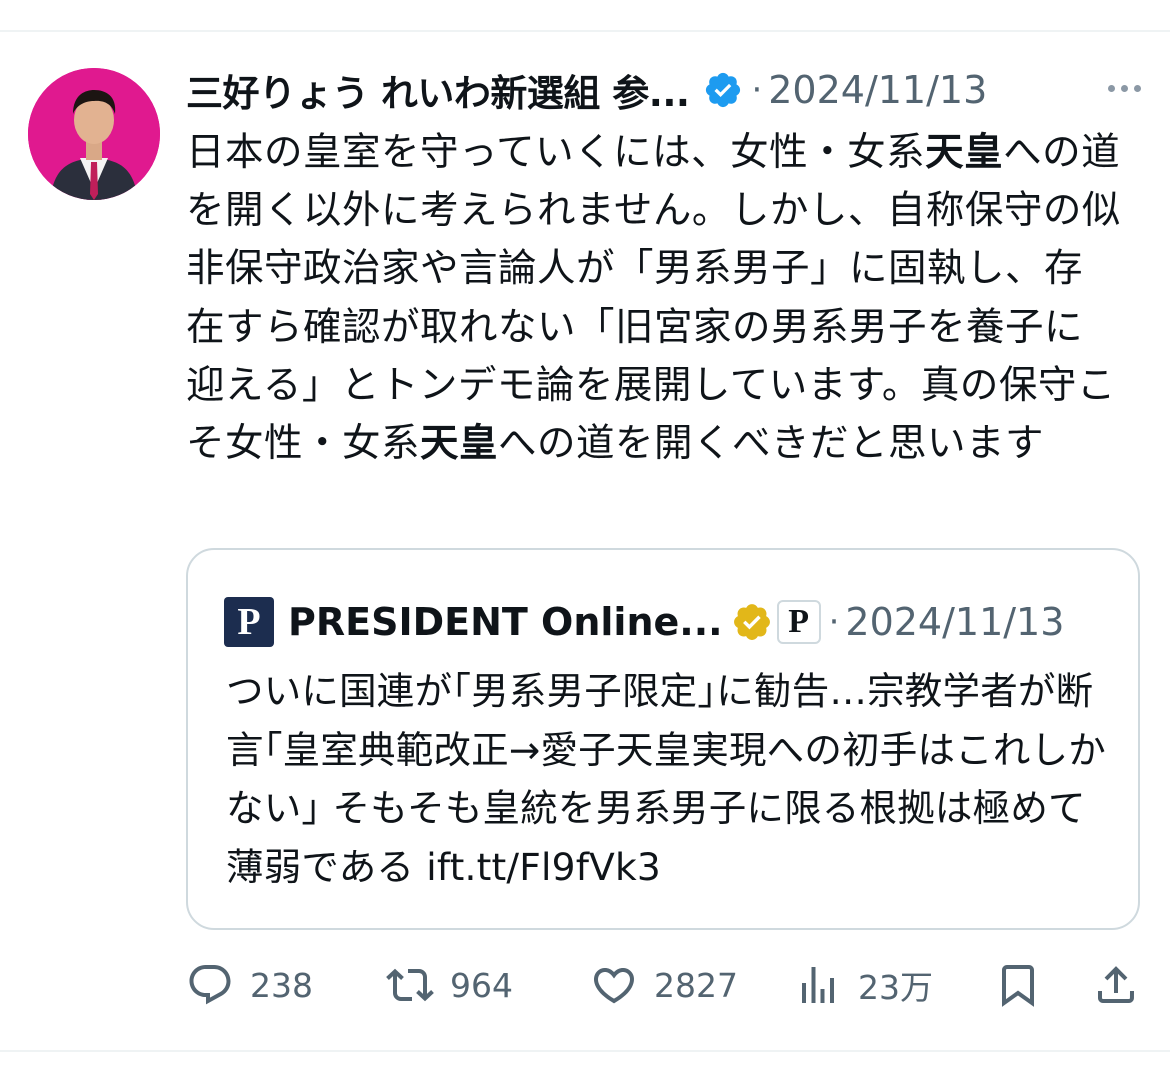 This screenshot has height=1068, width=1170. What do you see at coordinates (556, 152) in the screenshot?
I see `tweet-text-part: 日本の皇室を守っていくには、女性・女系` at bounding box center [556, 152].